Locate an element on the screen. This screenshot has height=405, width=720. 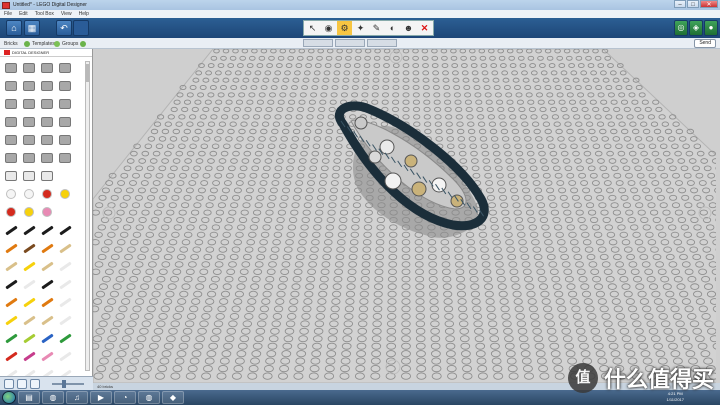
canvas-scrollbar is located at coordinates (718, 216).